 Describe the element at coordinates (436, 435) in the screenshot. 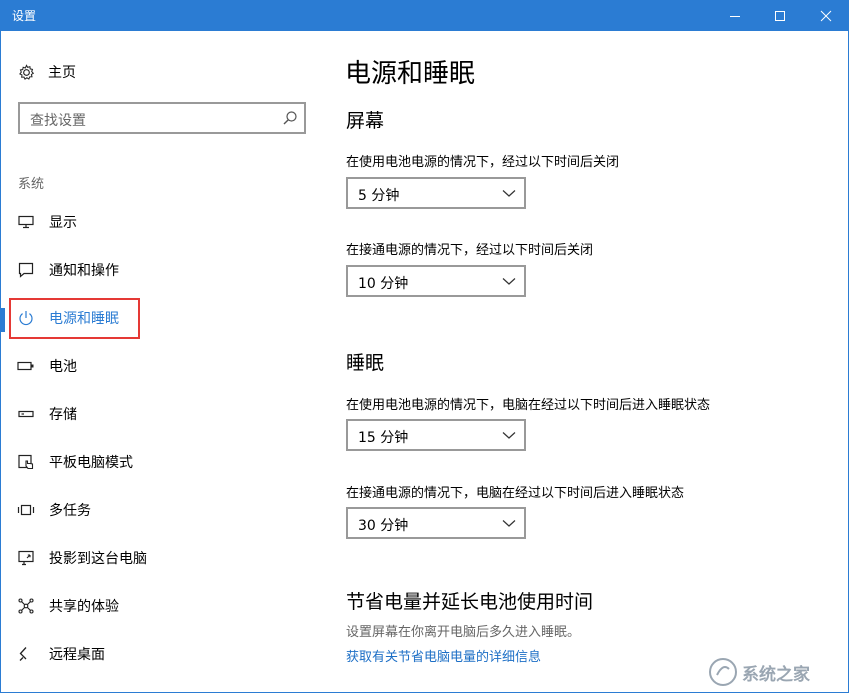

I see `sleep-battery-dropdown: 15 分钟` at that location.